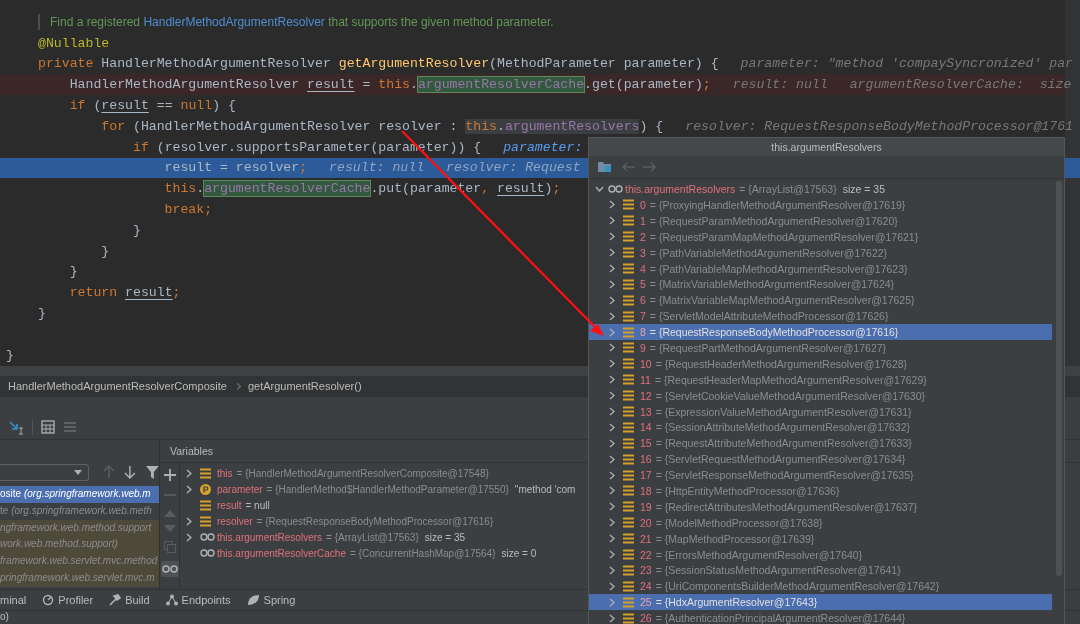 This screenshot has height=624, width=1080. What do you see at coordinates (820, 475) in the screenshot?
I see `tree-row: 17 = {ServletResponseMethodArgumentResolver@17635}` at bounding box center [820, 475].